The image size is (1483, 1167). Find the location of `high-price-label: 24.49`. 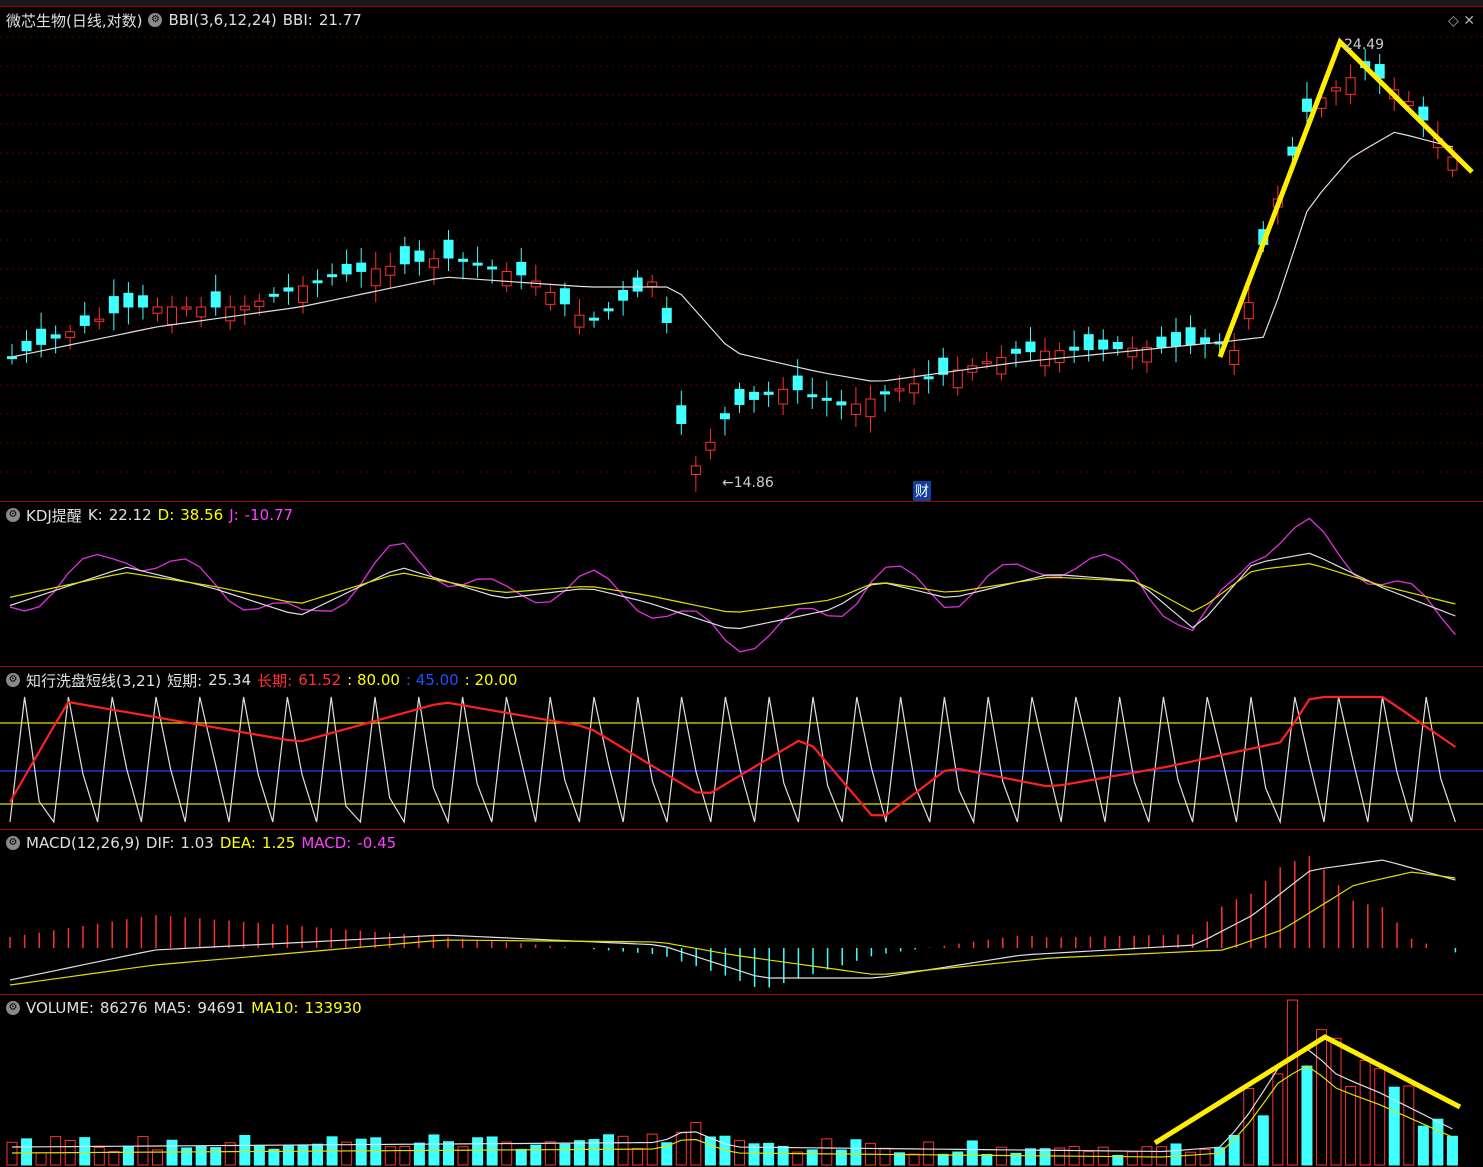

high-price-label: 24.49 is located at coordinates (1364, 45).